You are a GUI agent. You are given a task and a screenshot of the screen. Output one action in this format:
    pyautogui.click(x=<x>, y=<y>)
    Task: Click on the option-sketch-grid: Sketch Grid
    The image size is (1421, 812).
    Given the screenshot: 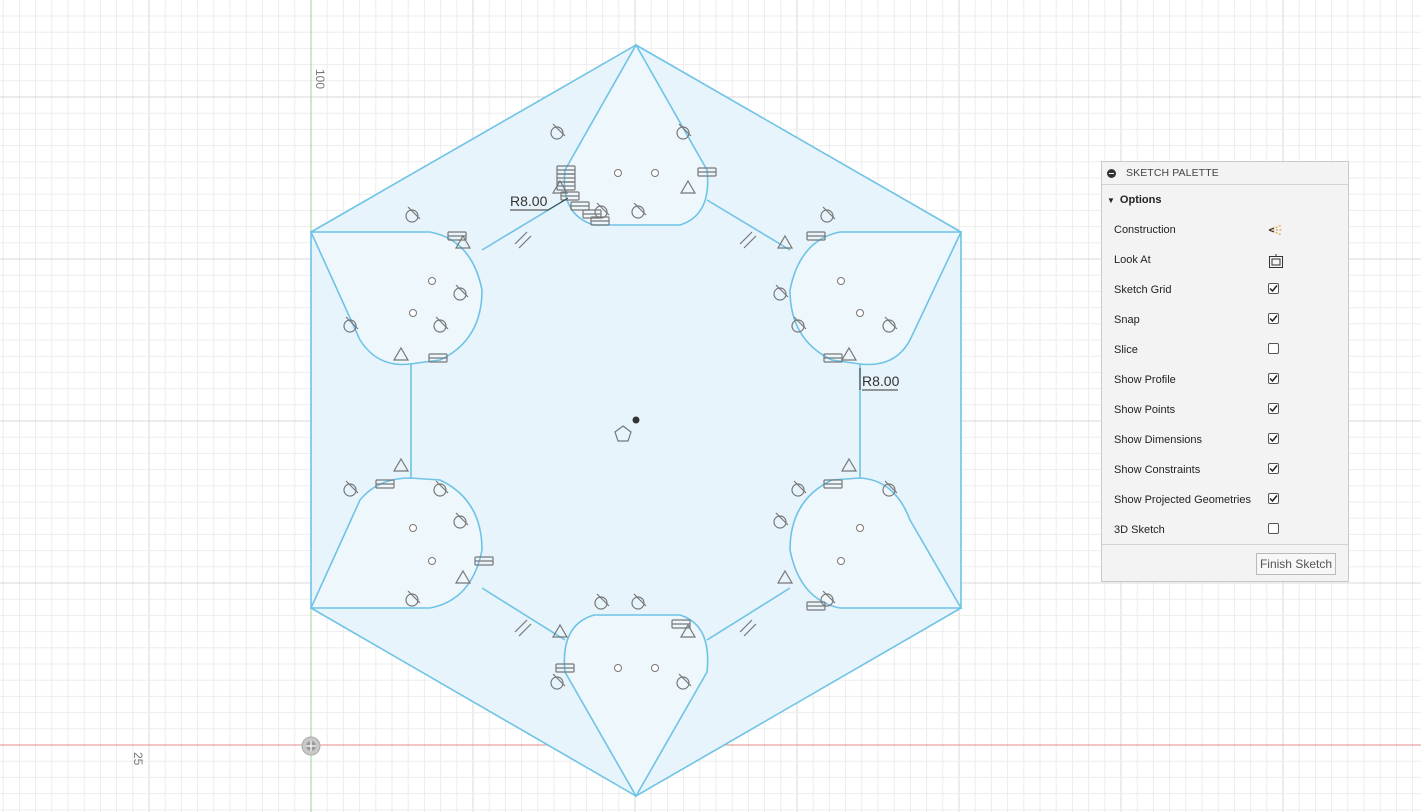 What is the action you would take?
    pyautogui.click(x=1225, y=290)
    